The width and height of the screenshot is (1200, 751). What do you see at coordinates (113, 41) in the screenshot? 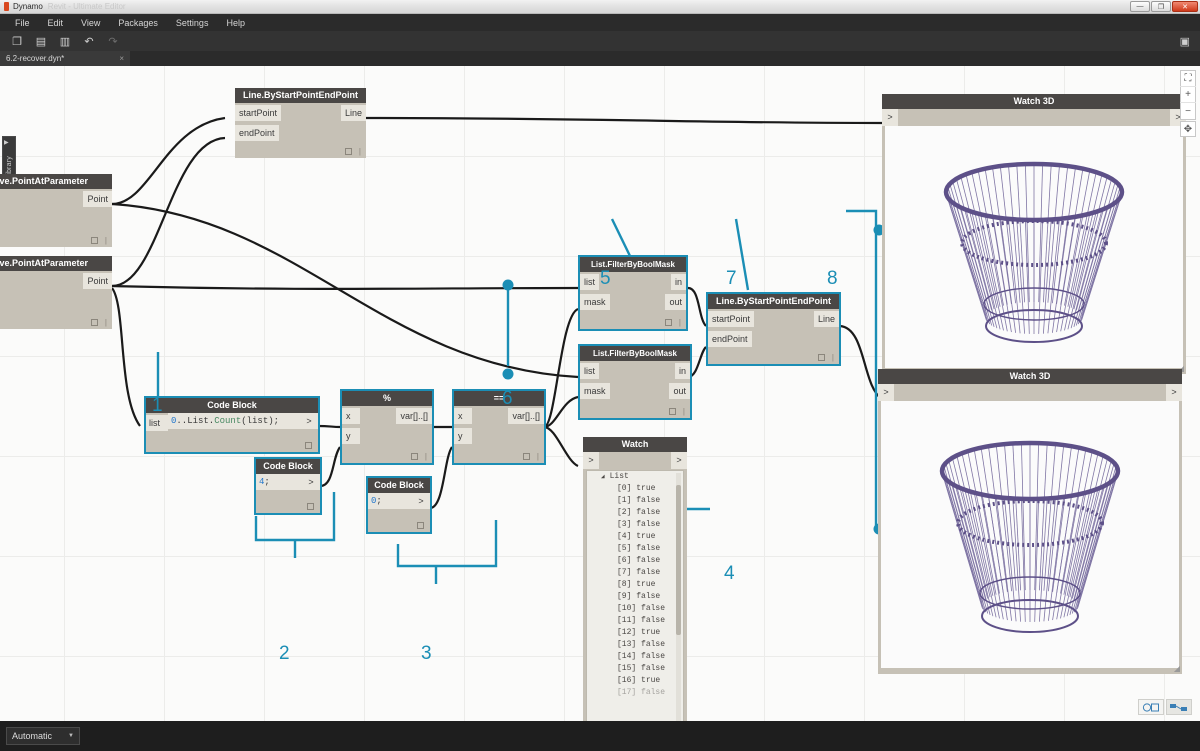
I see `redo-icon: ↷` at bounding box center [113, 41].